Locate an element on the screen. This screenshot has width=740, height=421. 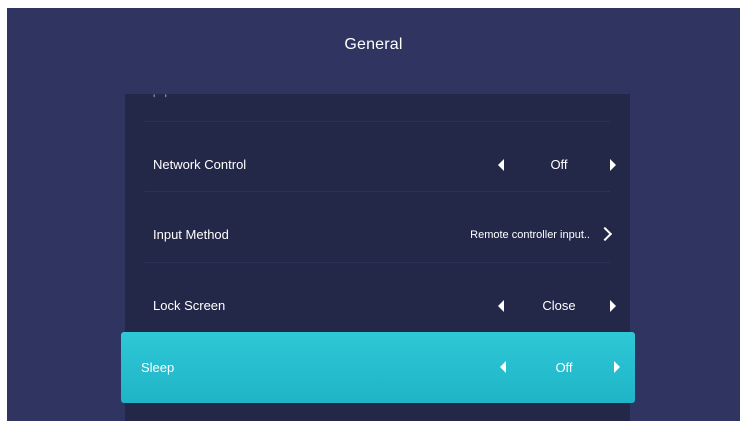
lock-screen-value: Close is located at coordinates (559, 305).